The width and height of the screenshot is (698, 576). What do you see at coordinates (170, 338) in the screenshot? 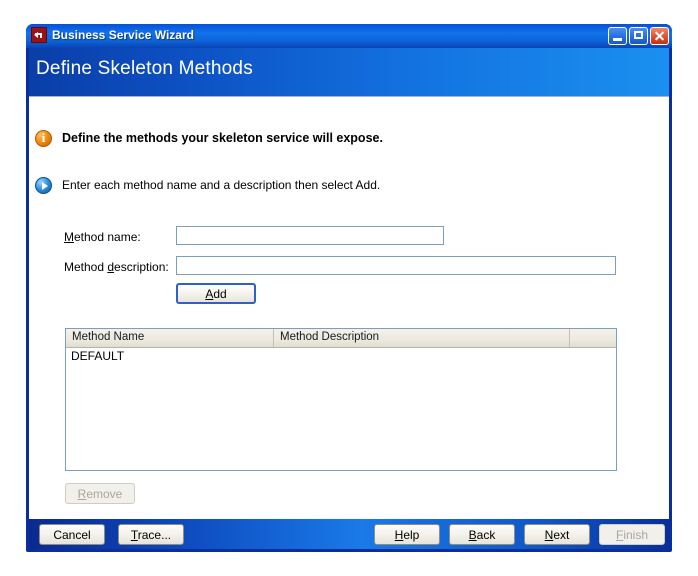
I see `column-header-method-name: Method Name` at bounding box center [170, 338].